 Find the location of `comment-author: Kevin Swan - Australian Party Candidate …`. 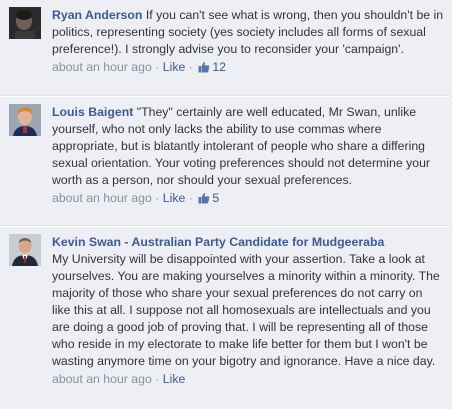

comment-author: Kevin Swan - Australian Party Candidate … is located at coordinates (248, 242).